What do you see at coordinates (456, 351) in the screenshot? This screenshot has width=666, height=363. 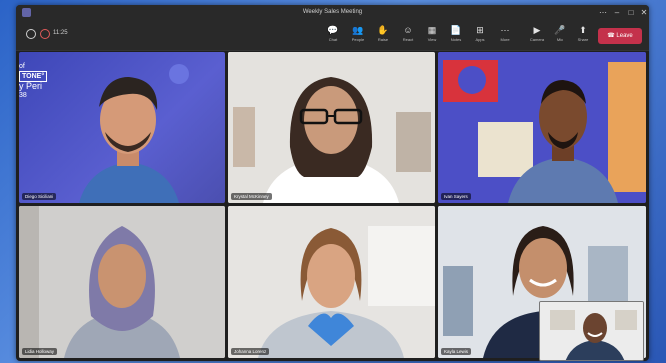 I see `participant-name: Kayla Lewis` at bounding box center [456, 351].